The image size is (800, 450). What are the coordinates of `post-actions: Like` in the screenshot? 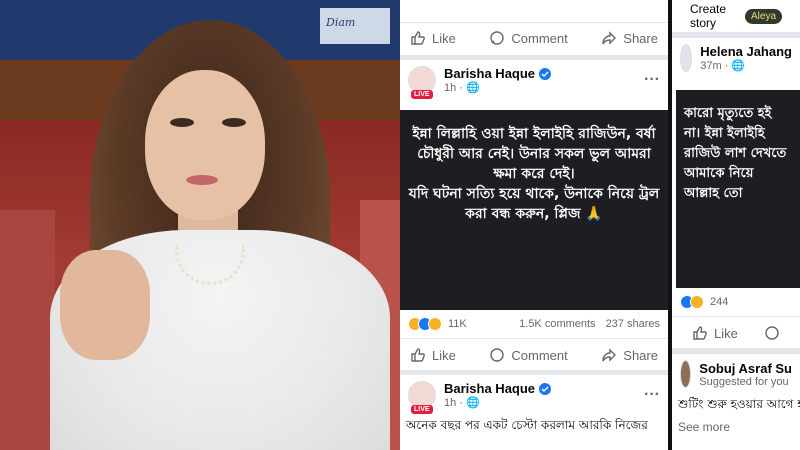 It's located at (736, 333).